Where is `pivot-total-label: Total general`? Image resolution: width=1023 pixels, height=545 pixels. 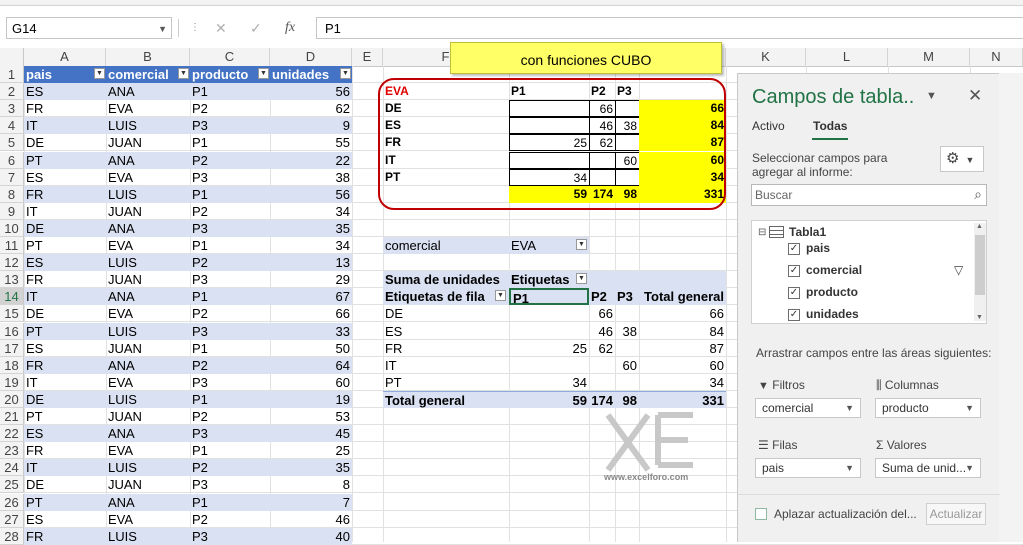
pivot-total-label: Total general is located at coordinates (446, 399).